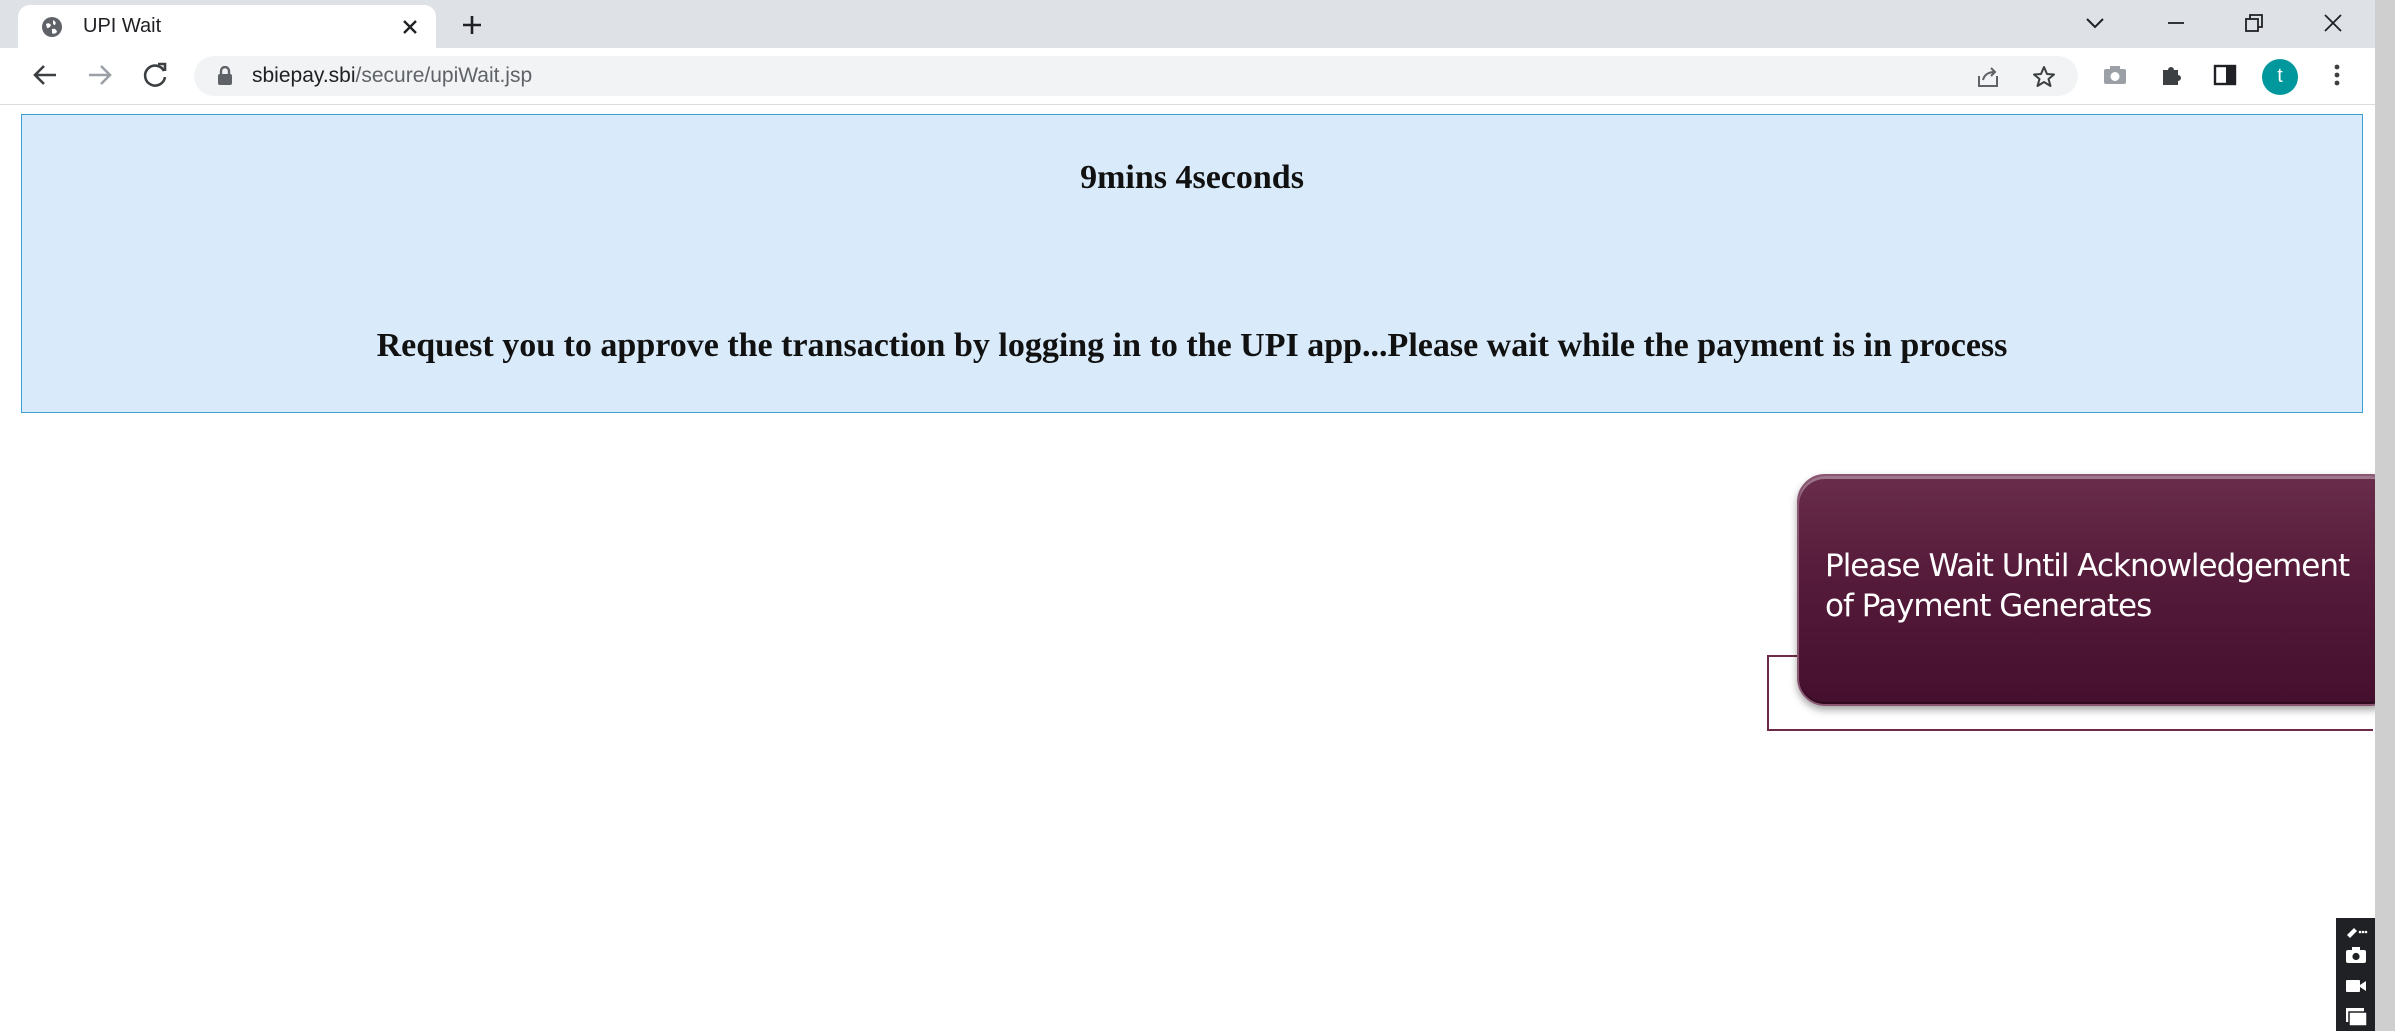  Describe the element at coordinates (2171, 75) in the screenshot. I see `puzzle-icon` at that location.